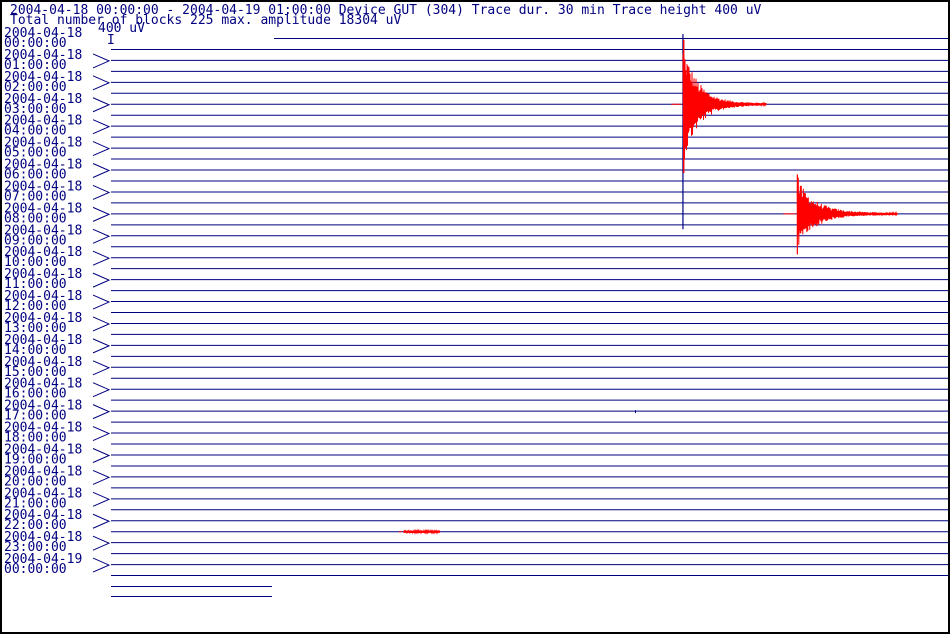 Image resolution: width=950 pixels, height=634 pixels. What do you see at coordinates (121, 28) in the screenshot?
I see `scale-label: 400 uV` at bounding box center [121, 28].